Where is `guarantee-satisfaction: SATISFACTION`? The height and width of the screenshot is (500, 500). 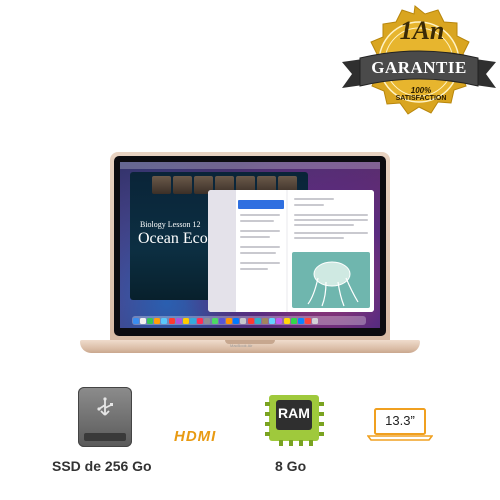
guarantee-satisfaction: SATISFACTION is located at coordinates (421, 98).